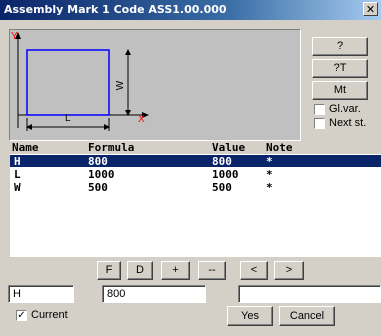  Describe the element at coordinates (101, 174) in the screenshot. I see `row-formula: 1000` at that location.